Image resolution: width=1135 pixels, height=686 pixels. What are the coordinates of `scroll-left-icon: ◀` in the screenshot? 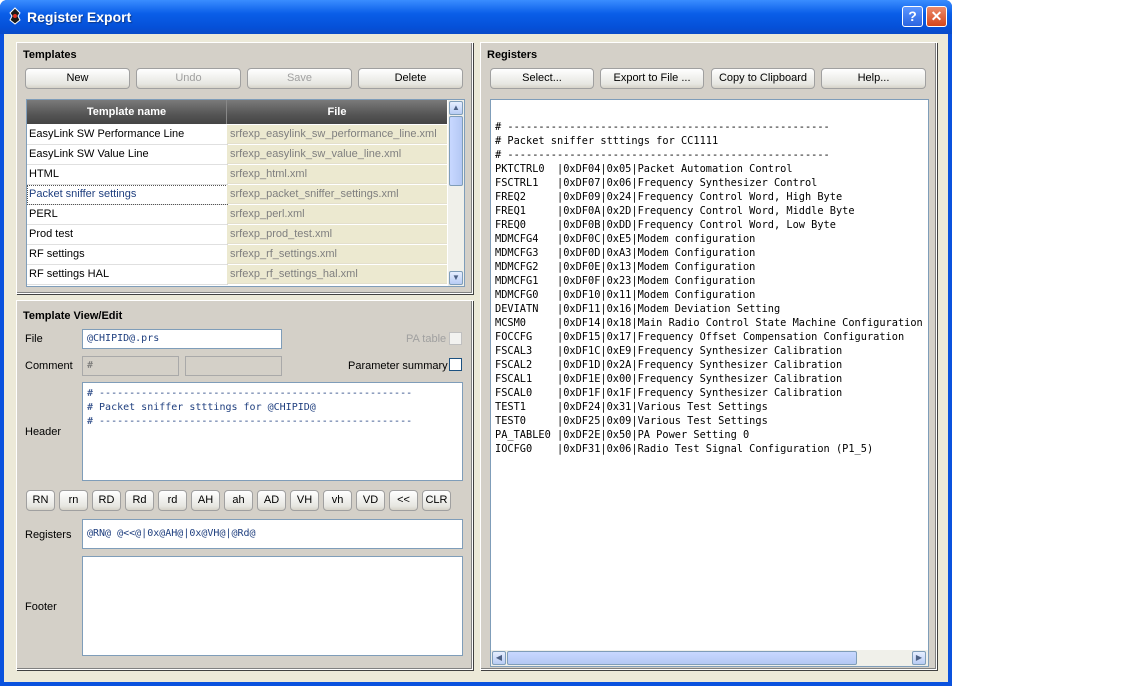 It's located at (499, 658).